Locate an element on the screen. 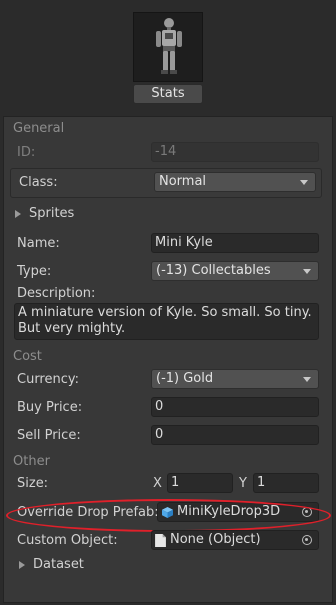 The height and width of the screenshot is (605, 336). sell-price-label: Sell Price: is located at coordinates (49, 435).